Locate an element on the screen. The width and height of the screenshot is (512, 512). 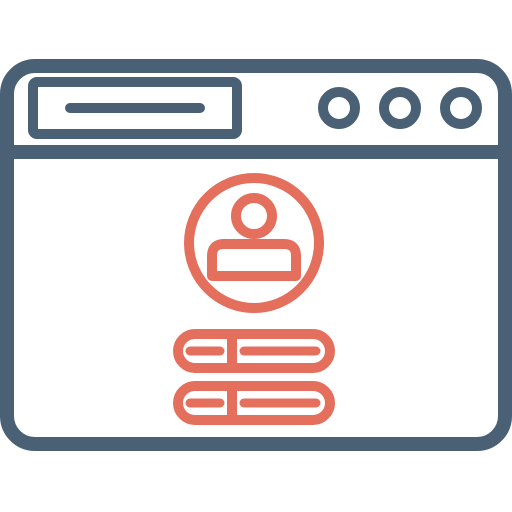
user-head-icon is located at coordinates (254, 216).